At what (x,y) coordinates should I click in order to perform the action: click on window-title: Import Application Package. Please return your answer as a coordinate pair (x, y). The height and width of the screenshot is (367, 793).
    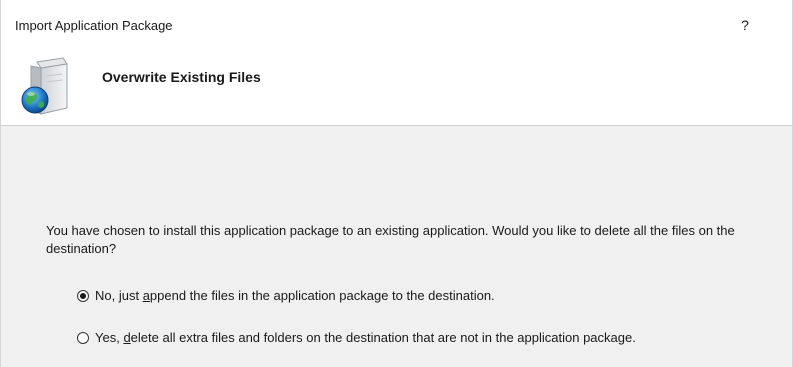
    Looking at the image, I should click on (94, 25).